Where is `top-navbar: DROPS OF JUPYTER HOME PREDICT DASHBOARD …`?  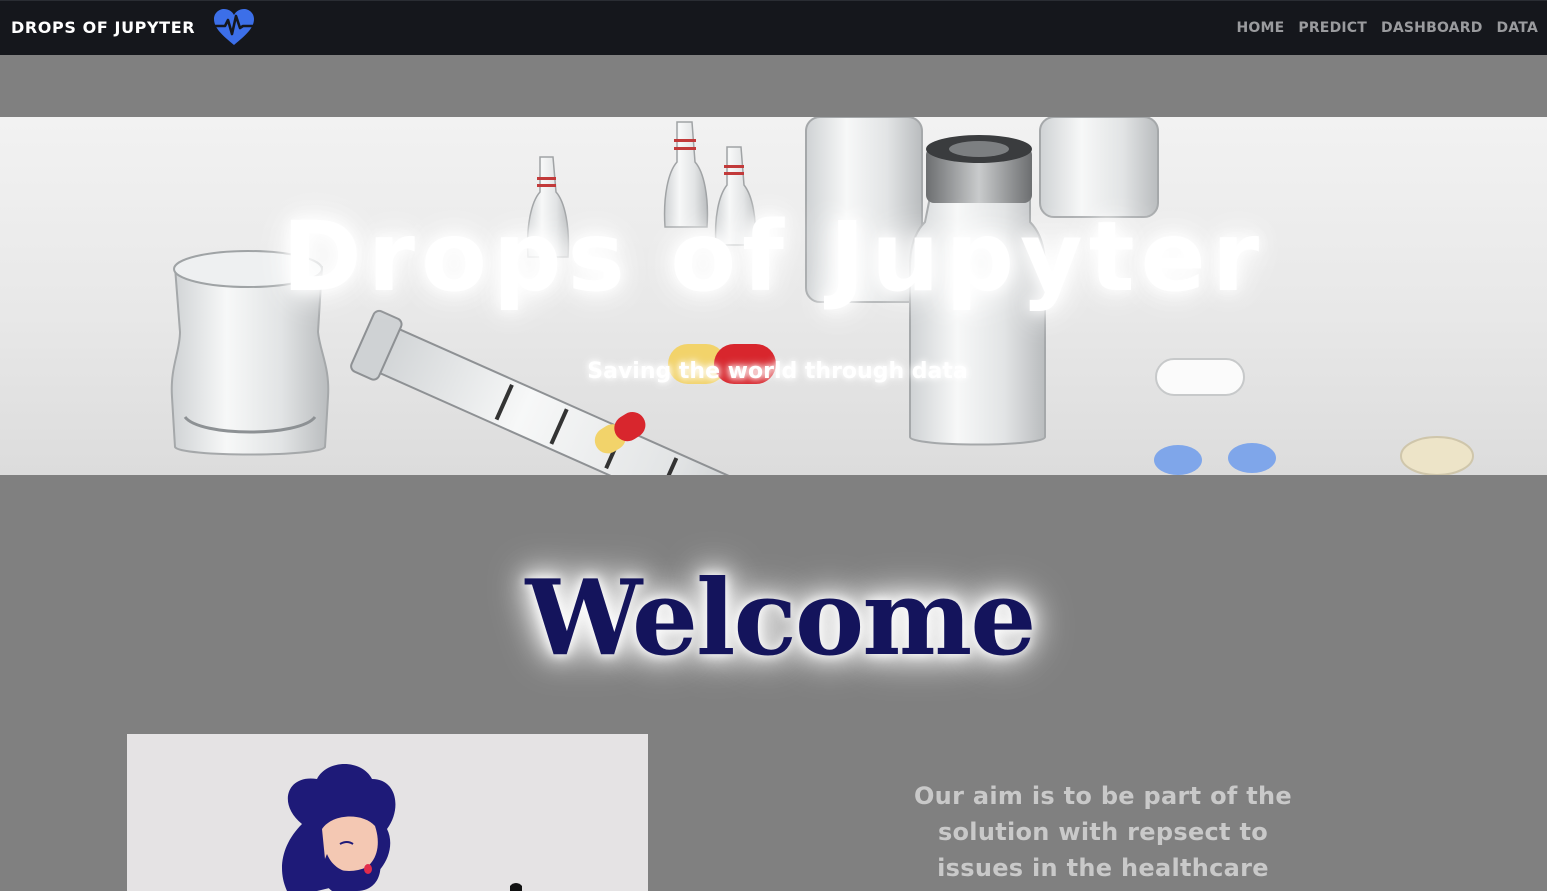
top-navbar: DROPS OF JUPYTER HOME PREDICT DASHBOARD … is located at coordinates (773, 27).